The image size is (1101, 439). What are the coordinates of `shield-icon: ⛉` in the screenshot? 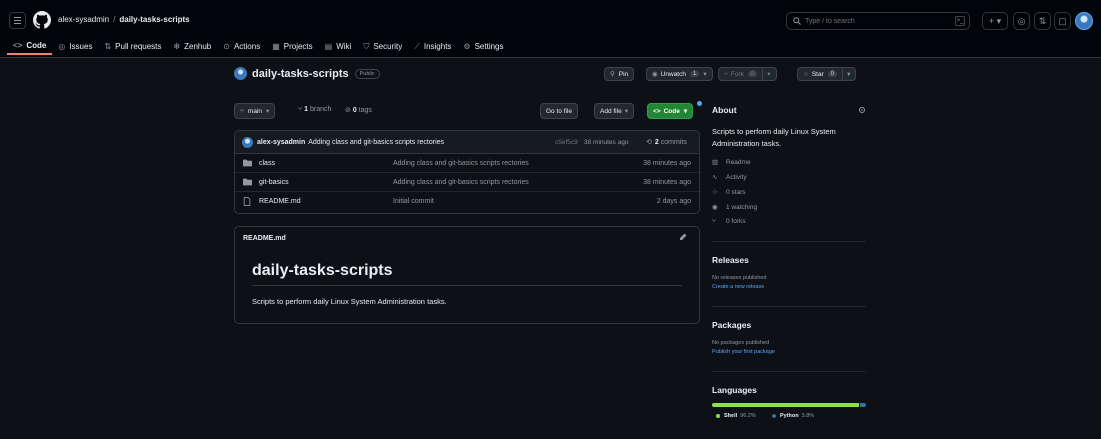 It's located at (366, 46).